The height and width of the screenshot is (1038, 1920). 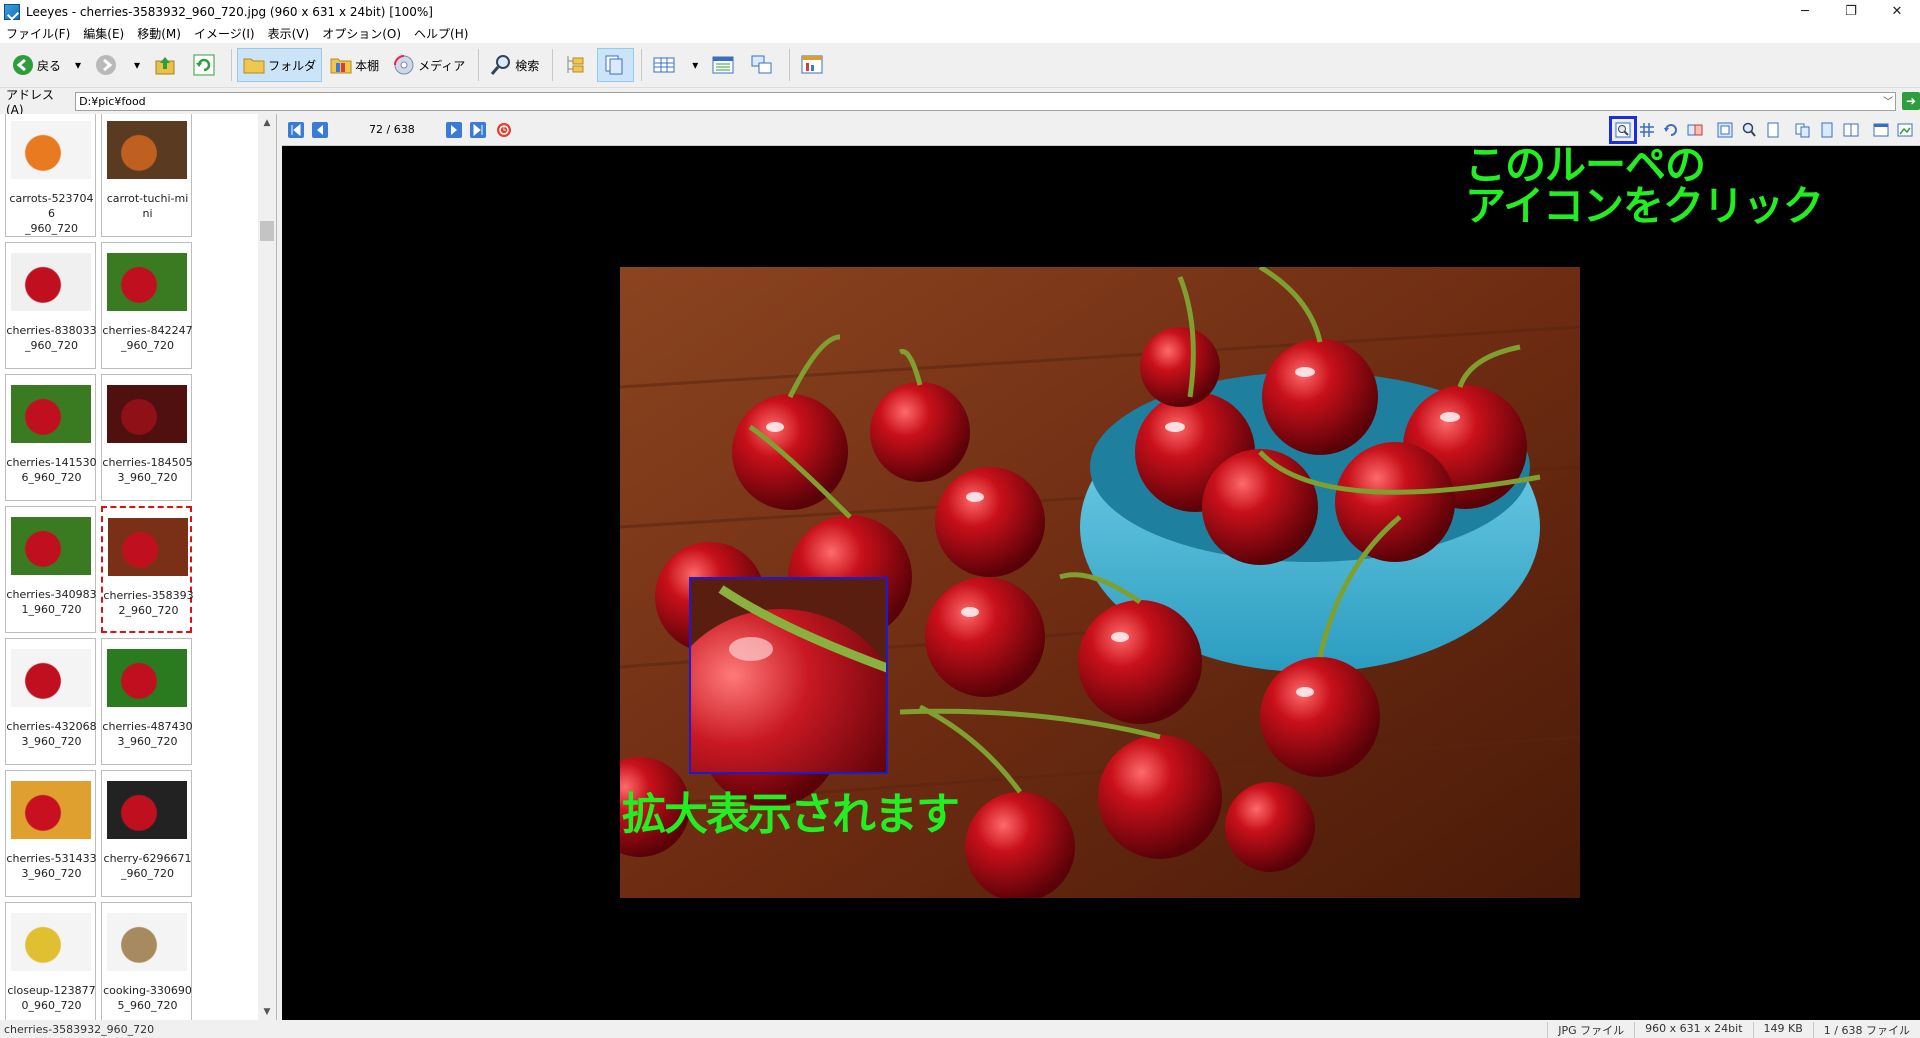 I want to click on thumbnail-caption-line: cooking-330690, so click(x=147, y=990).